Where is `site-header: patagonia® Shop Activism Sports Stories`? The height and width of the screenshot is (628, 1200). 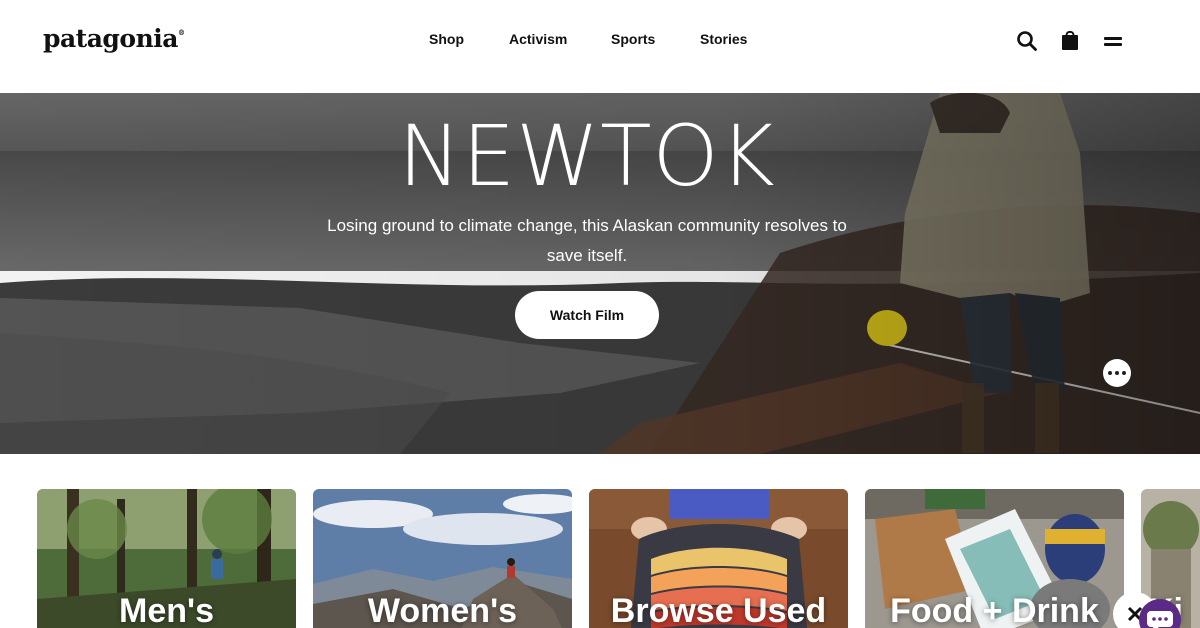 site-header: patagonia® Shop Activism Sports Stories is located at coordinates (600, 46).